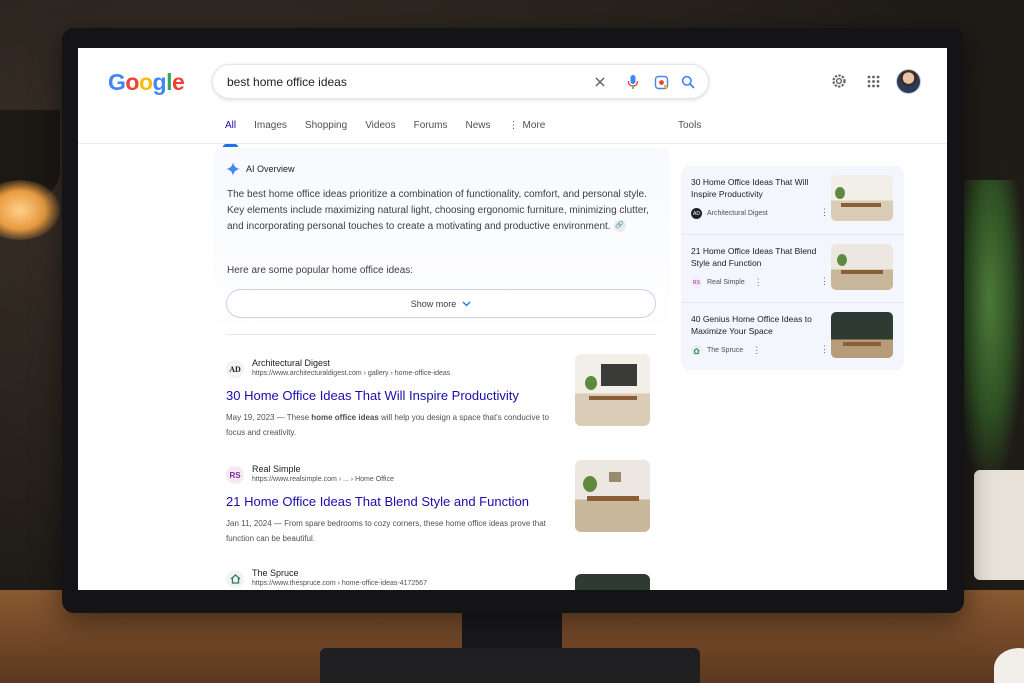 The width and height of the screenshot is (1024, 683). I want to click on tabs-divider, so click(512, 143).